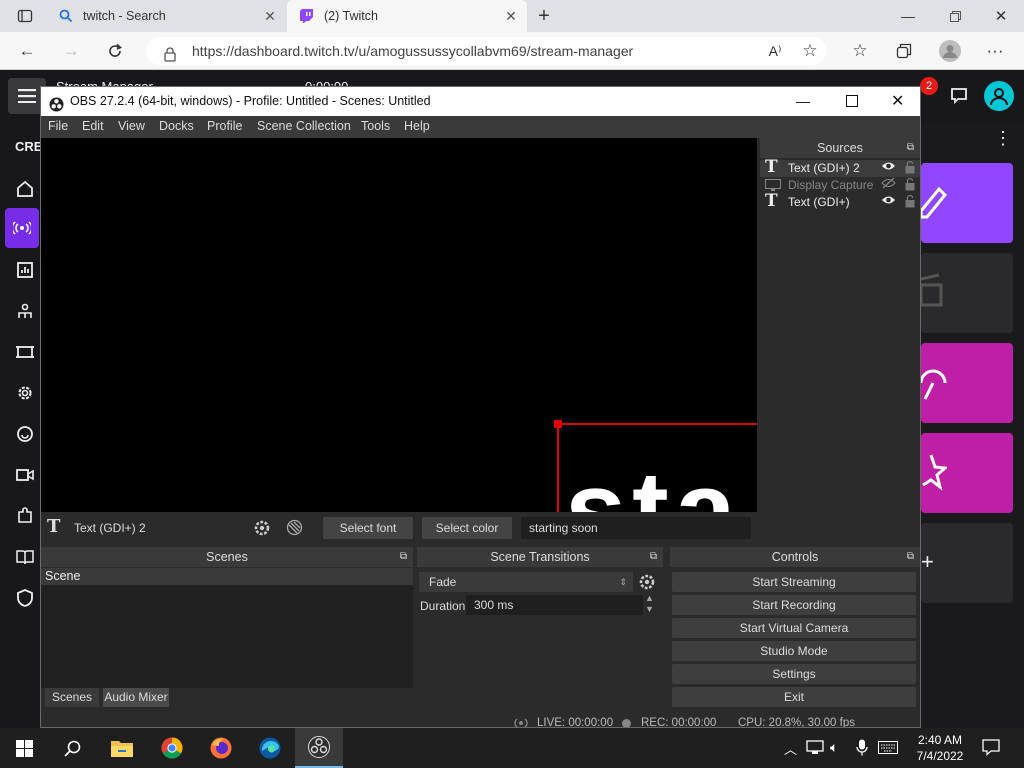 The image size is (1024, 768). I want to click on collections-icon, so click(904, 51).